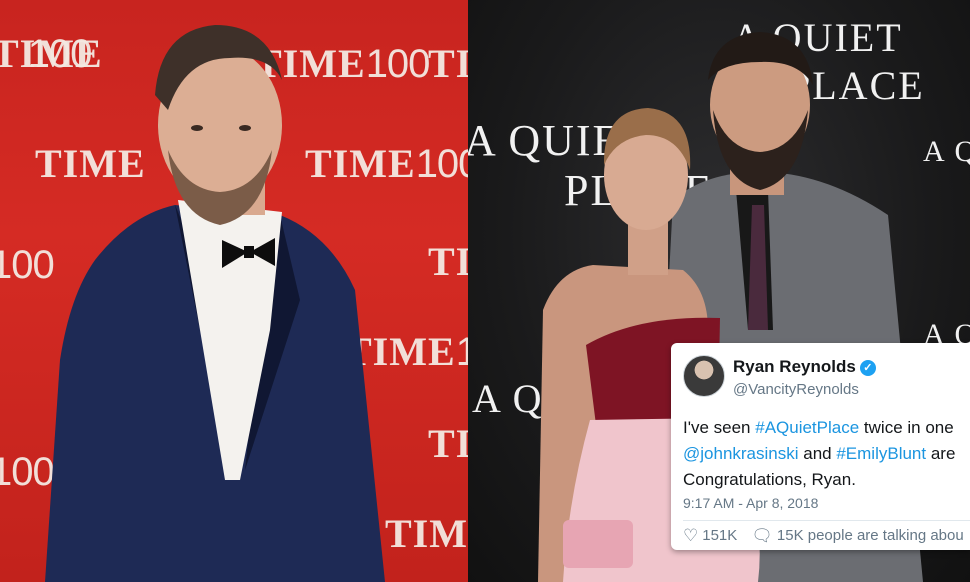  Describe the element at coordinates (881, 453) in the screenshot. I see `hashtag-link: #EmilyBlunt` at that location.